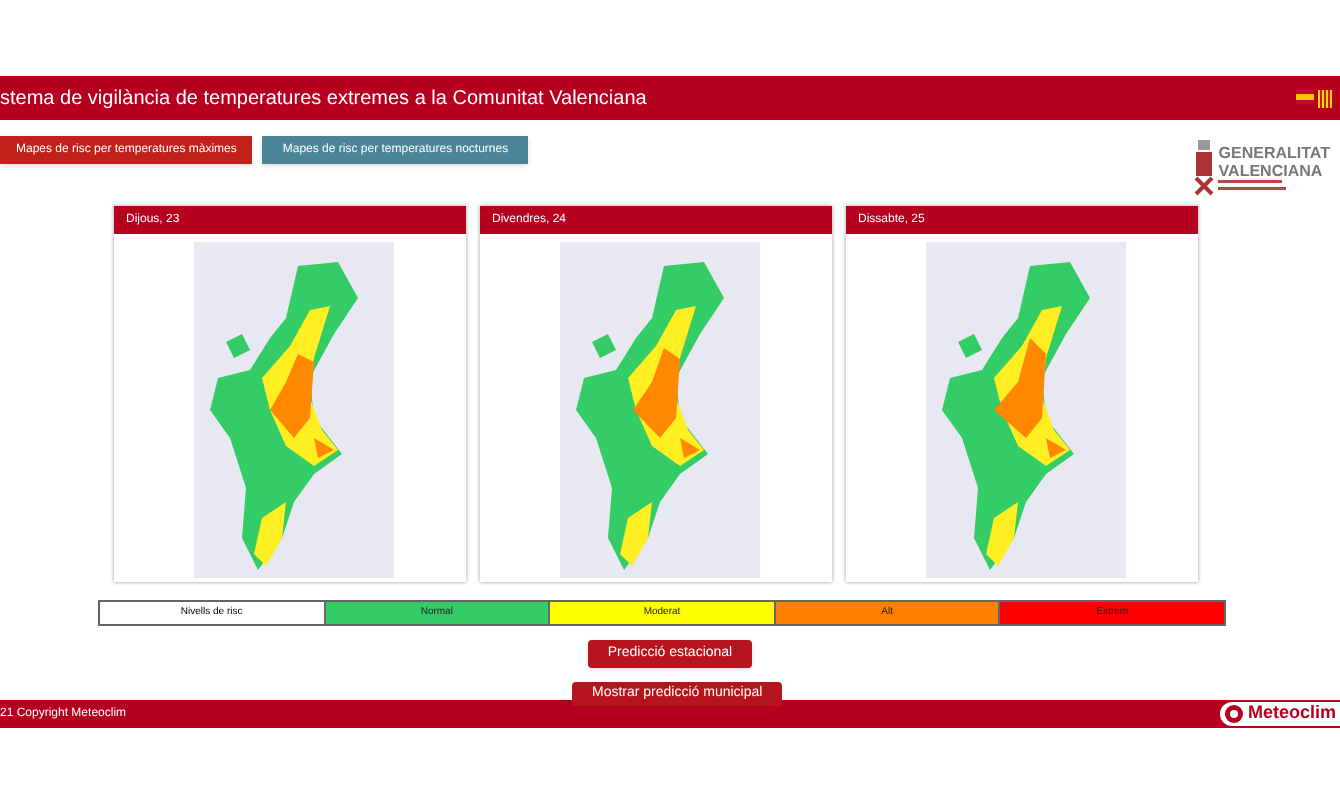  Describe the element at coordinates (1325, 98) in the screenshot. I see `valencian-flag-icon` at that location.